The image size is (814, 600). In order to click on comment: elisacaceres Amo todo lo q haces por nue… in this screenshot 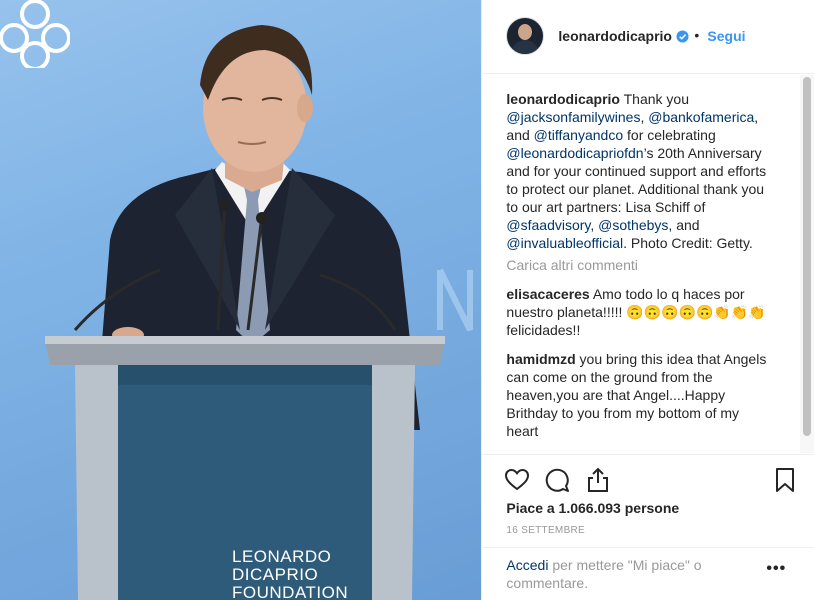, I will do `click(640, 312)`.